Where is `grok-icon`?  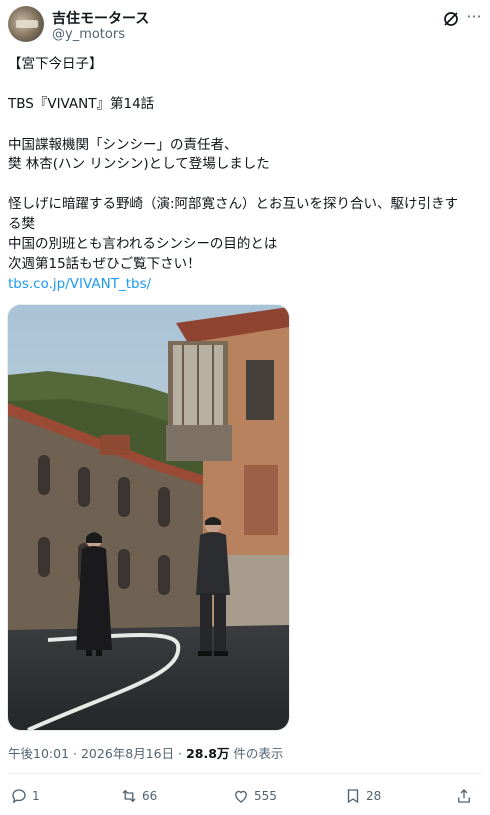
grok-icon is located at coordinates (451, 19).